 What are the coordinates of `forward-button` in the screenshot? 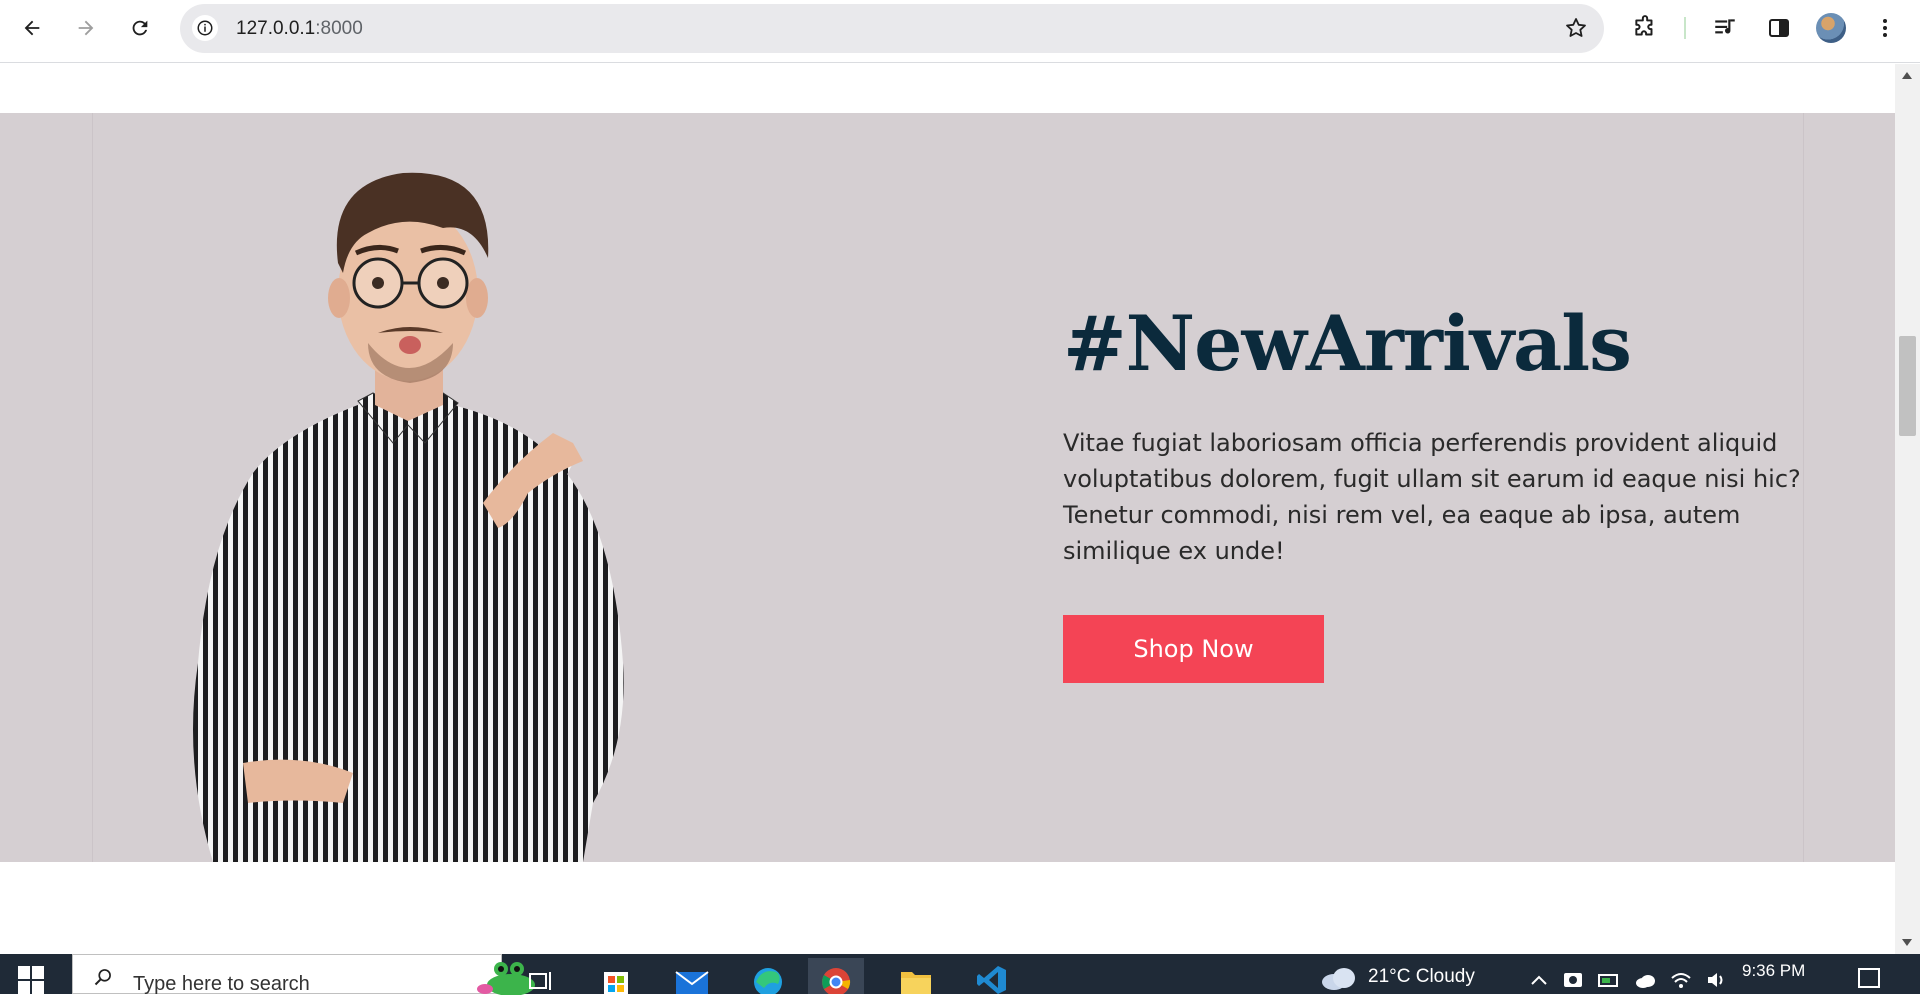 It's located at (86, 28).